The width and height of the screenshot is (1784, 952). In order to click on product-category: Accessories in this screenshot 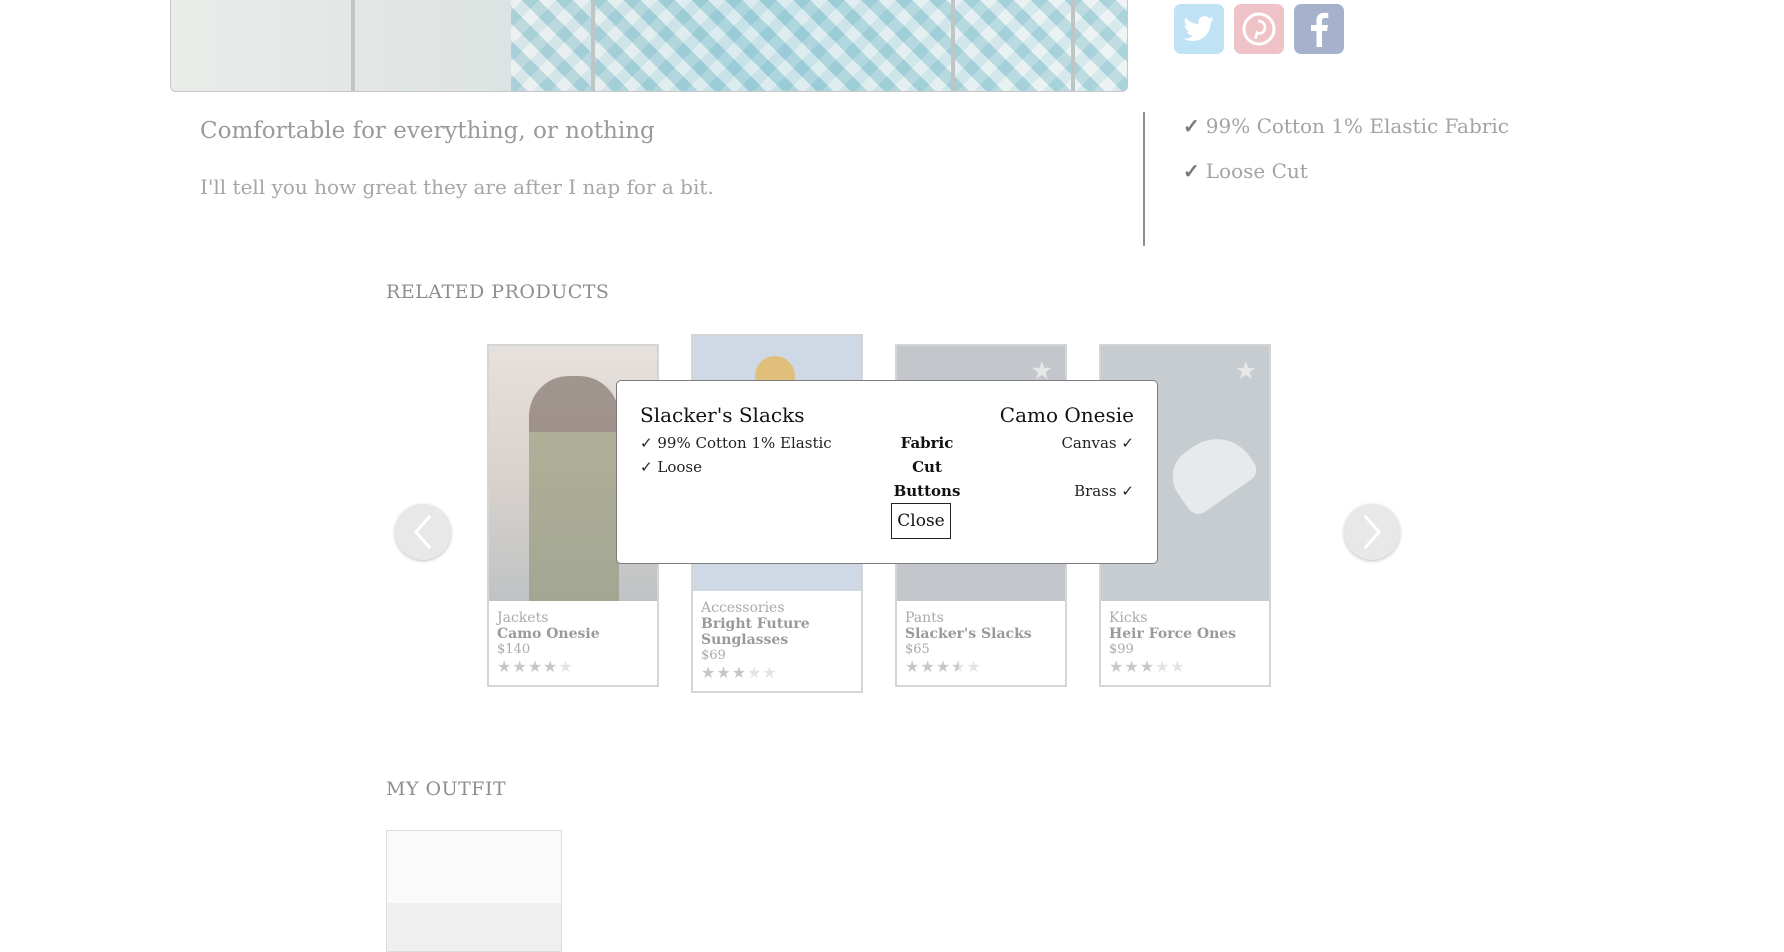, I will do `click(743, 608)`.